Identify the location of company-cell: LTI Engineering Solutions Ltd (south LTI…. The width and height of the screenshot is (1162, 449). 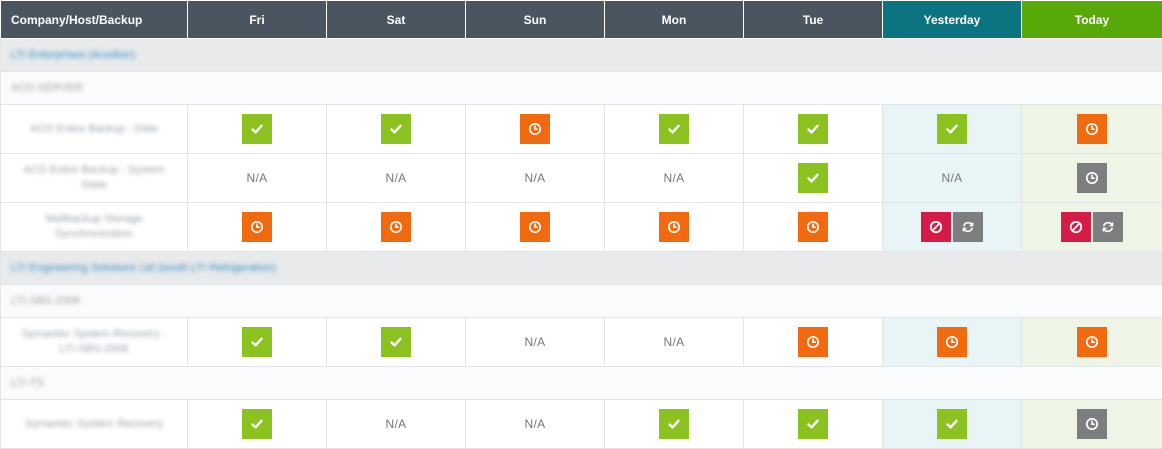
(581, 268).